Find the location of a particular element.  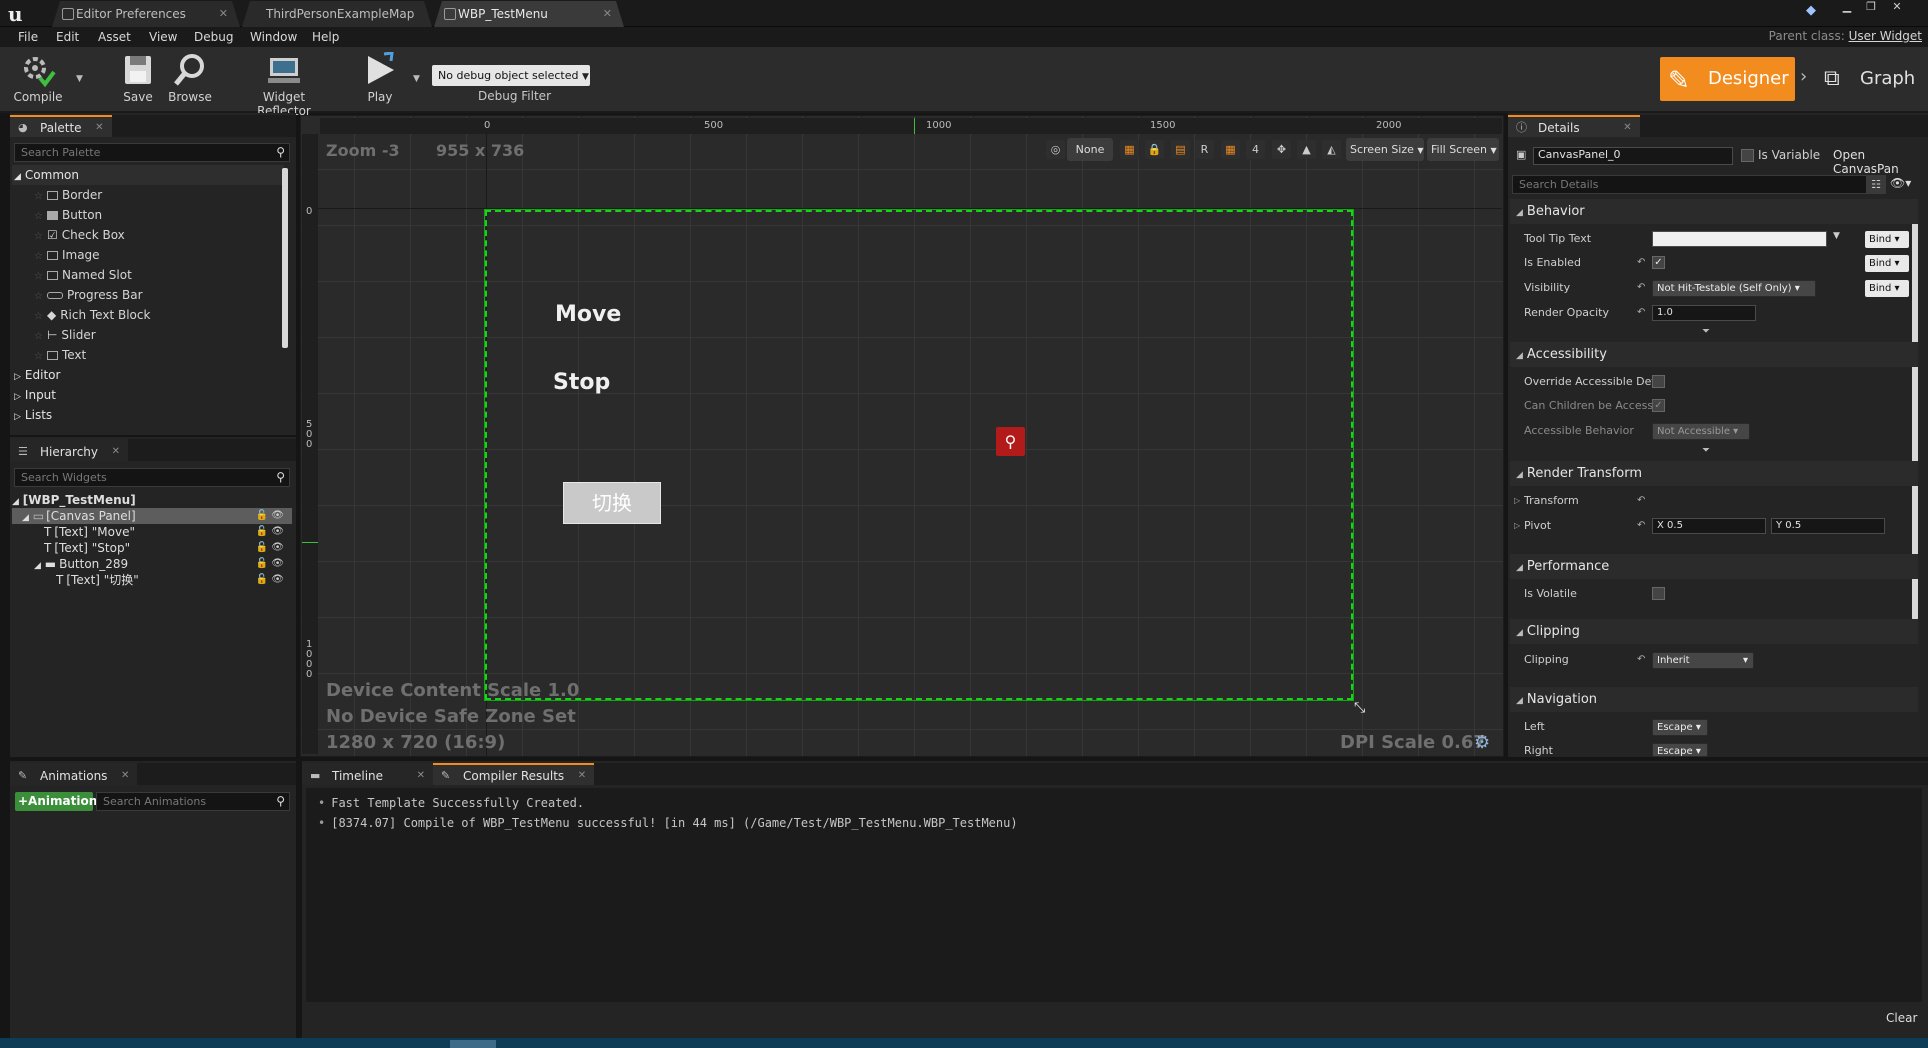

is-volatile-checkbox is located at coordinates (1658, 593).